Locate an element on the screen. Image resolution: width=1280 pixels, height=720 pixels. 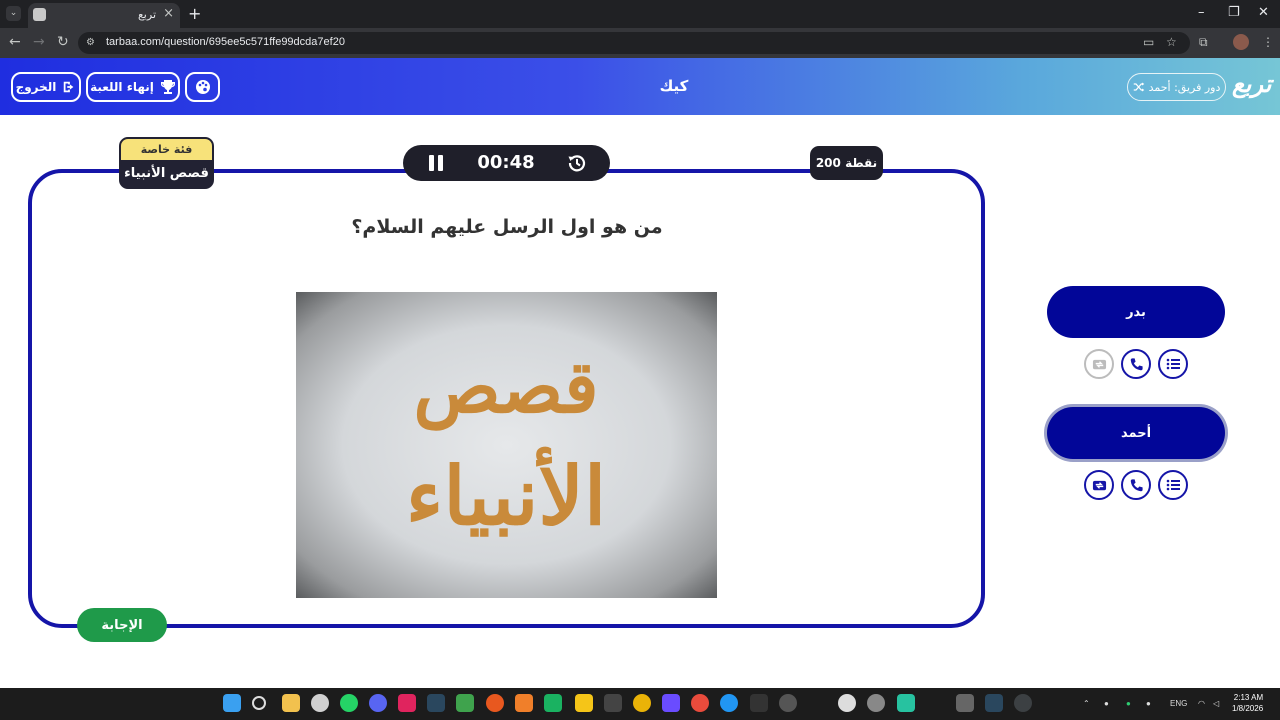
app-bm-icon is located at coordinates (613, 703).